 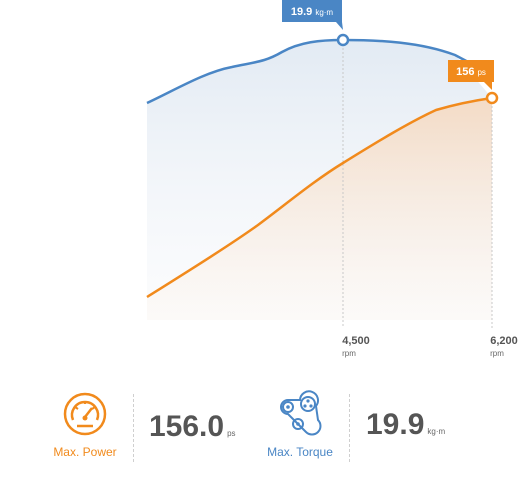 I want to click on torque-peak-tooltip: 19.9 kg·m, so click(x=312, y=15).